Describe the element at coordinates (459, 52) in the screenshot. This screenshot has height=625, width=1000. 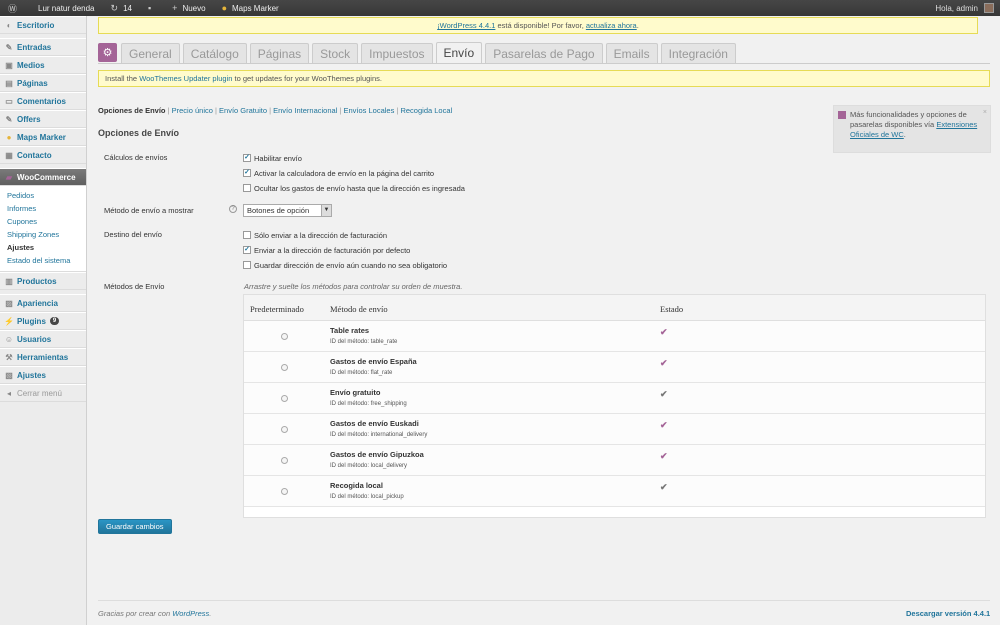
I see `tab-envio: Envío` at that location.